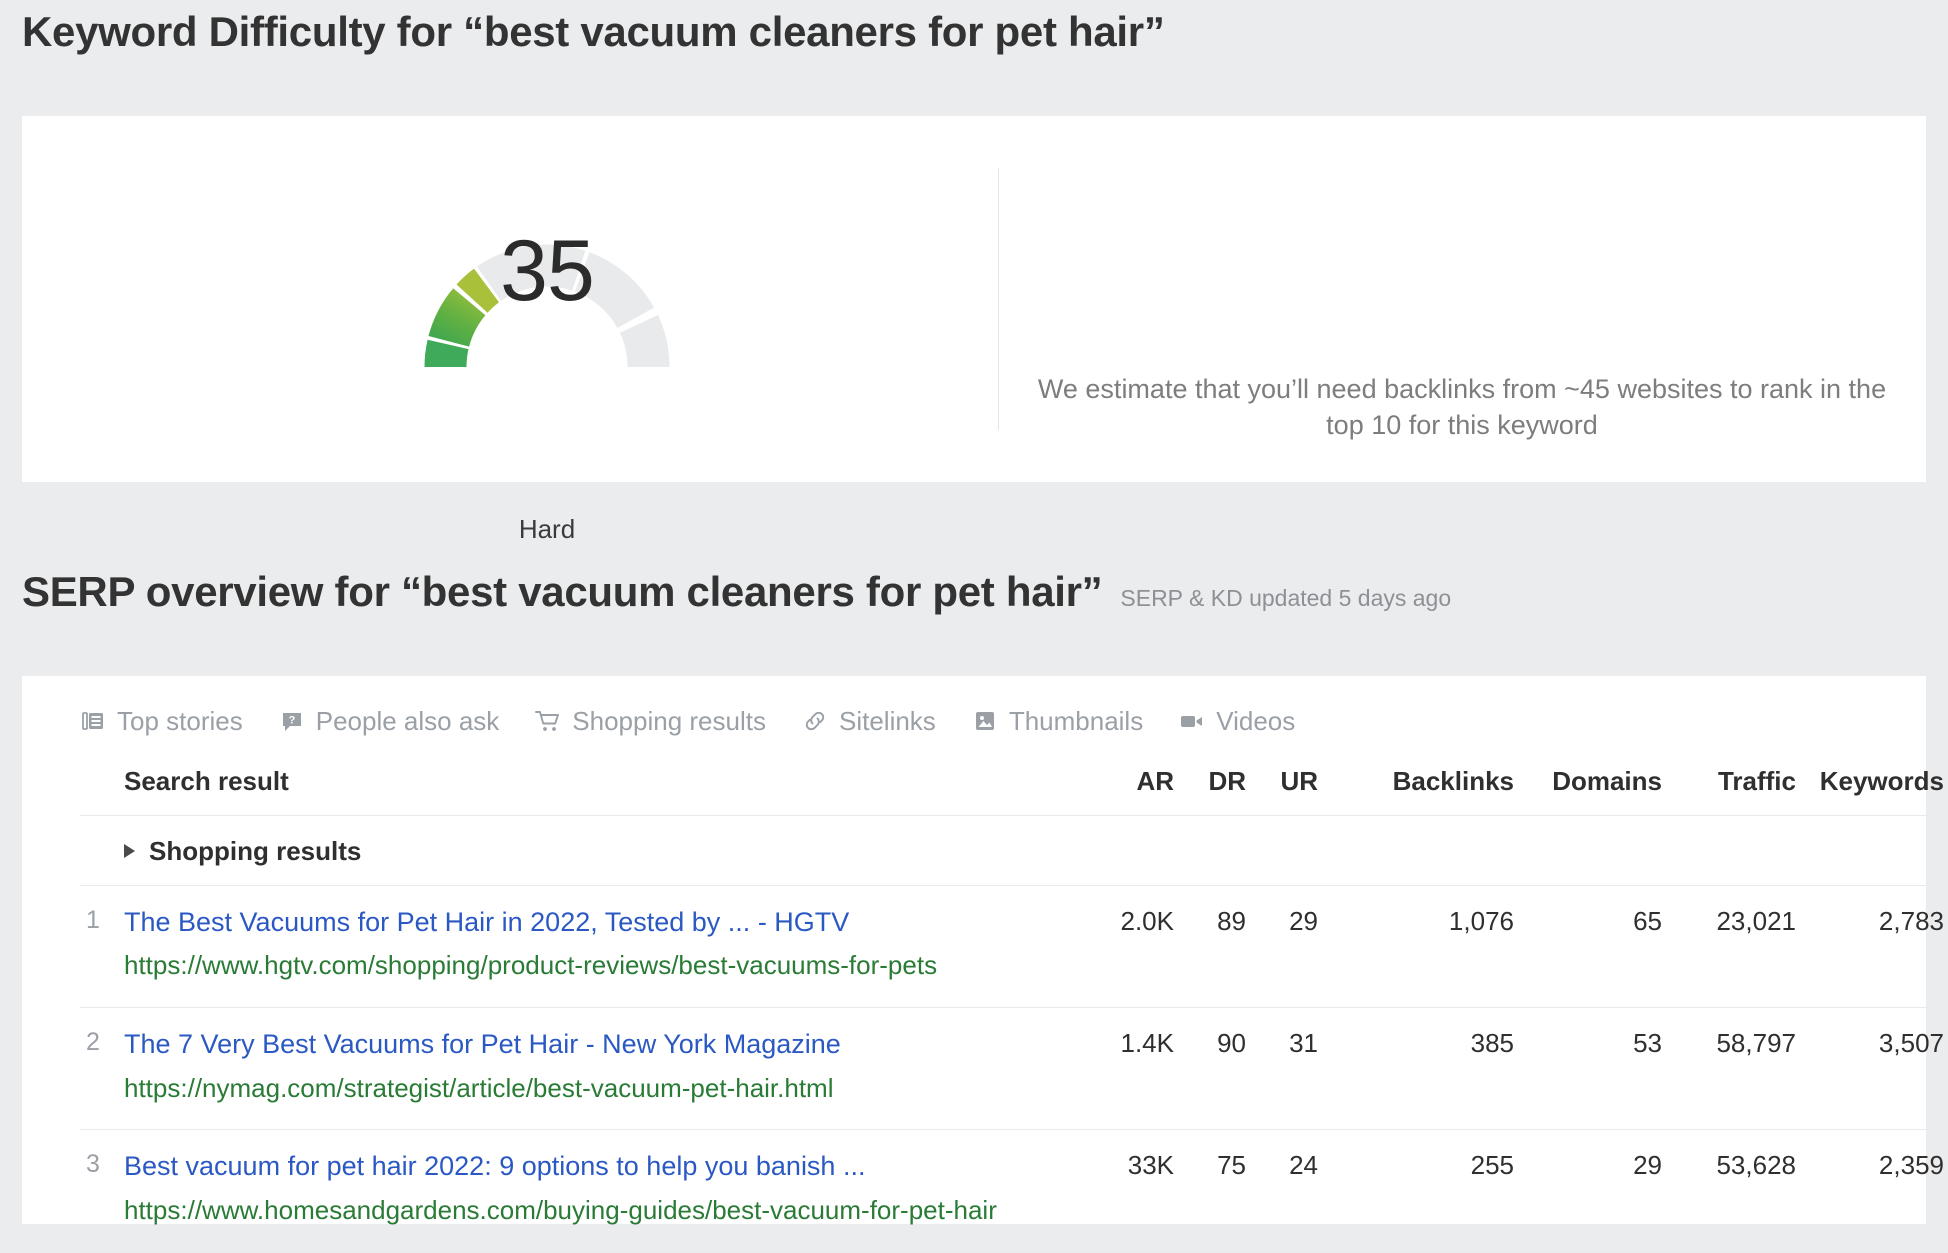 This screenshot has width=1948, height=1253. What do you see at coordinates (1210, 1191) in the screenshot?
I see `metric-dr: 75` at bounding box center [1210, 1191].